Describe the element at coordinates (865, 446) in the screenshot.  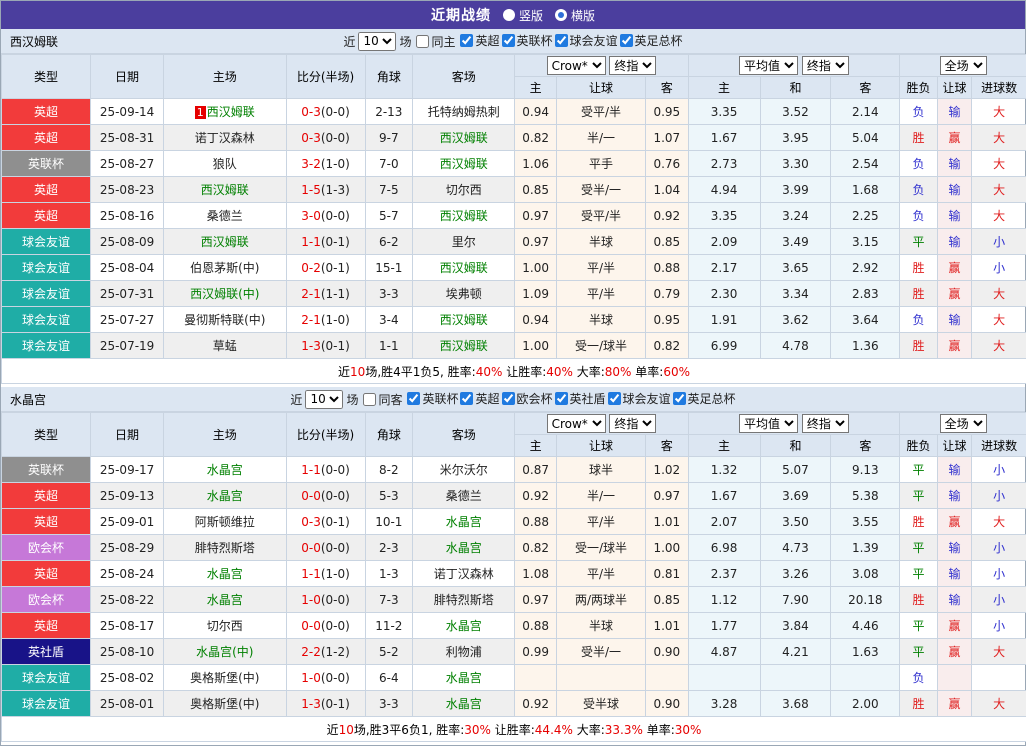
I see `subcol-avg-away: 客` at that location.